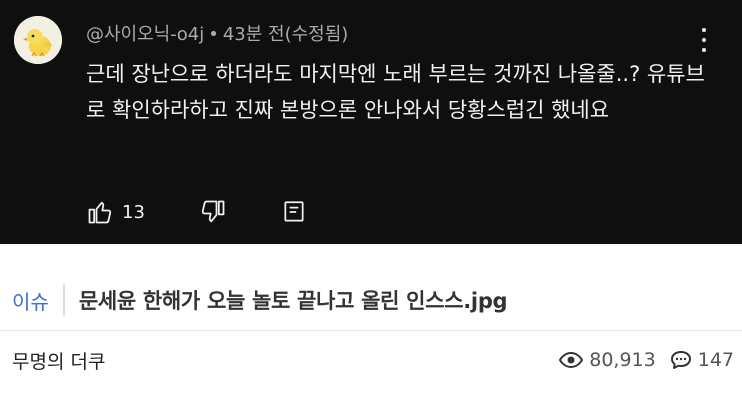  What do you see at coordinates (30, 300) in the screenshot?
I see `post-category: 이슈` at bounding box center [30, 300].